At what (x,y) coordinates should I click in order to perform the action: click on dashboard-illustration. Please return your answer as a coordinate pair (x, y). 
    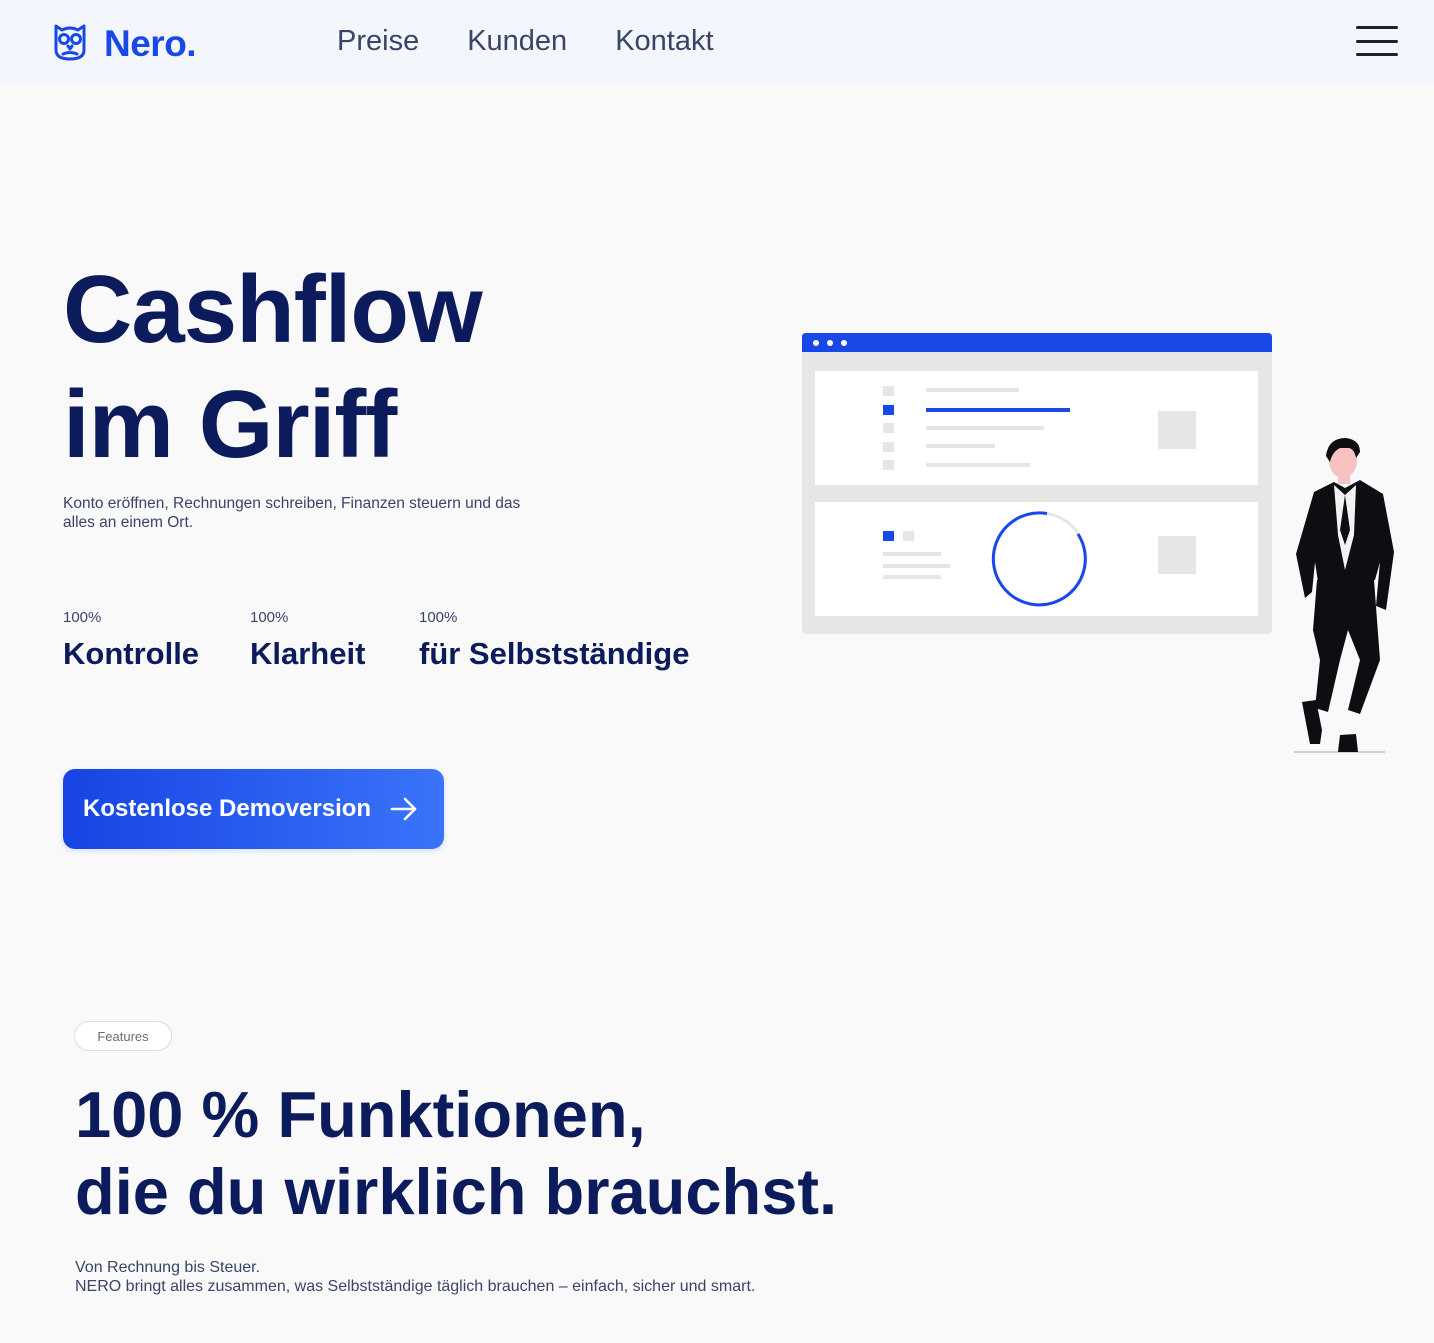
    Looking at the image, I should click on (1098, 543).